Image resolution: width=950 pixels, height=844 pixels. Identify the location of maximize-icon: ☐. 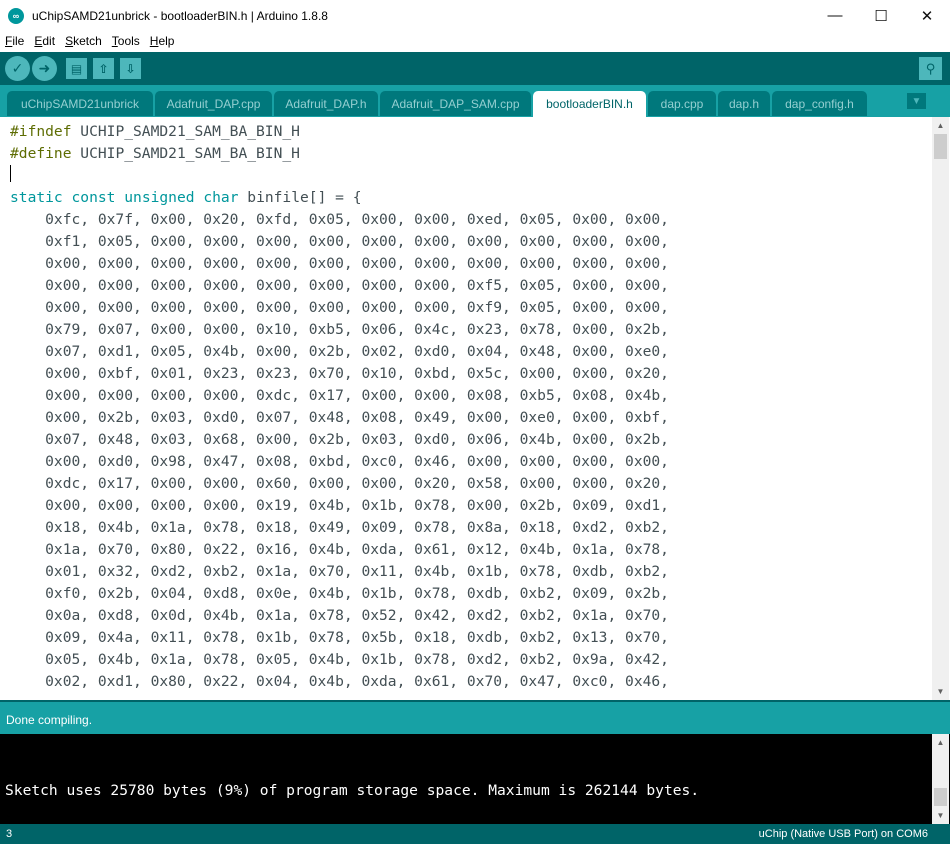
(881, 15).